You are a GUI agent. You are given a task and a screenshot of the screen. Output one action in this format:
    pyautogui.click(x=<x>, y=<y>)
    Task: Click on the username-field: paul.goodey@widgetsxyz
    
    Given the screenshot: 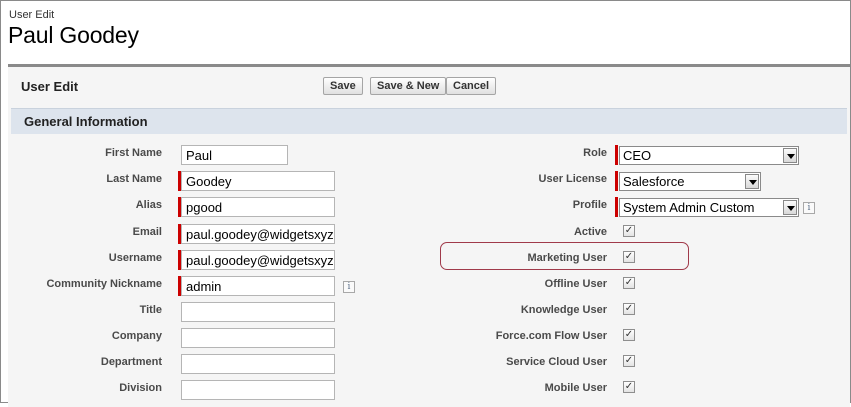 What is the action you would take?
    pyautogui.click(x=258, y=260)
    